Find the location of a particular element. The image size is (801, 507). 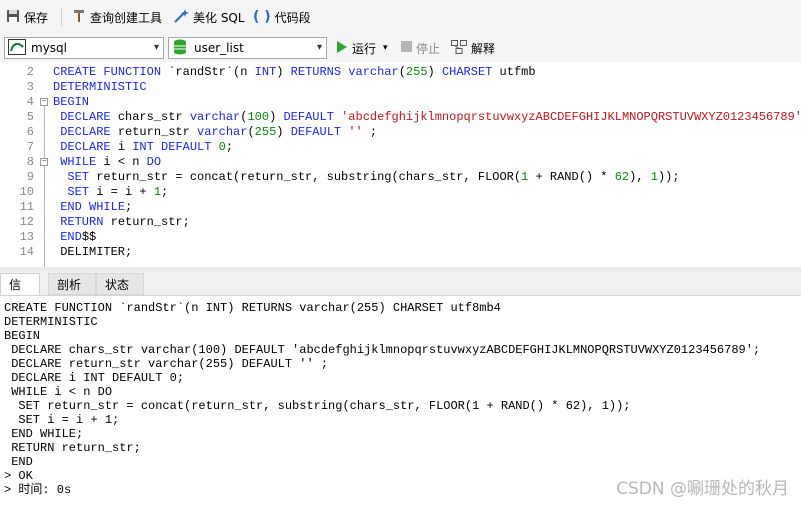

line-number: 4 is located at coordinates (30, 102).